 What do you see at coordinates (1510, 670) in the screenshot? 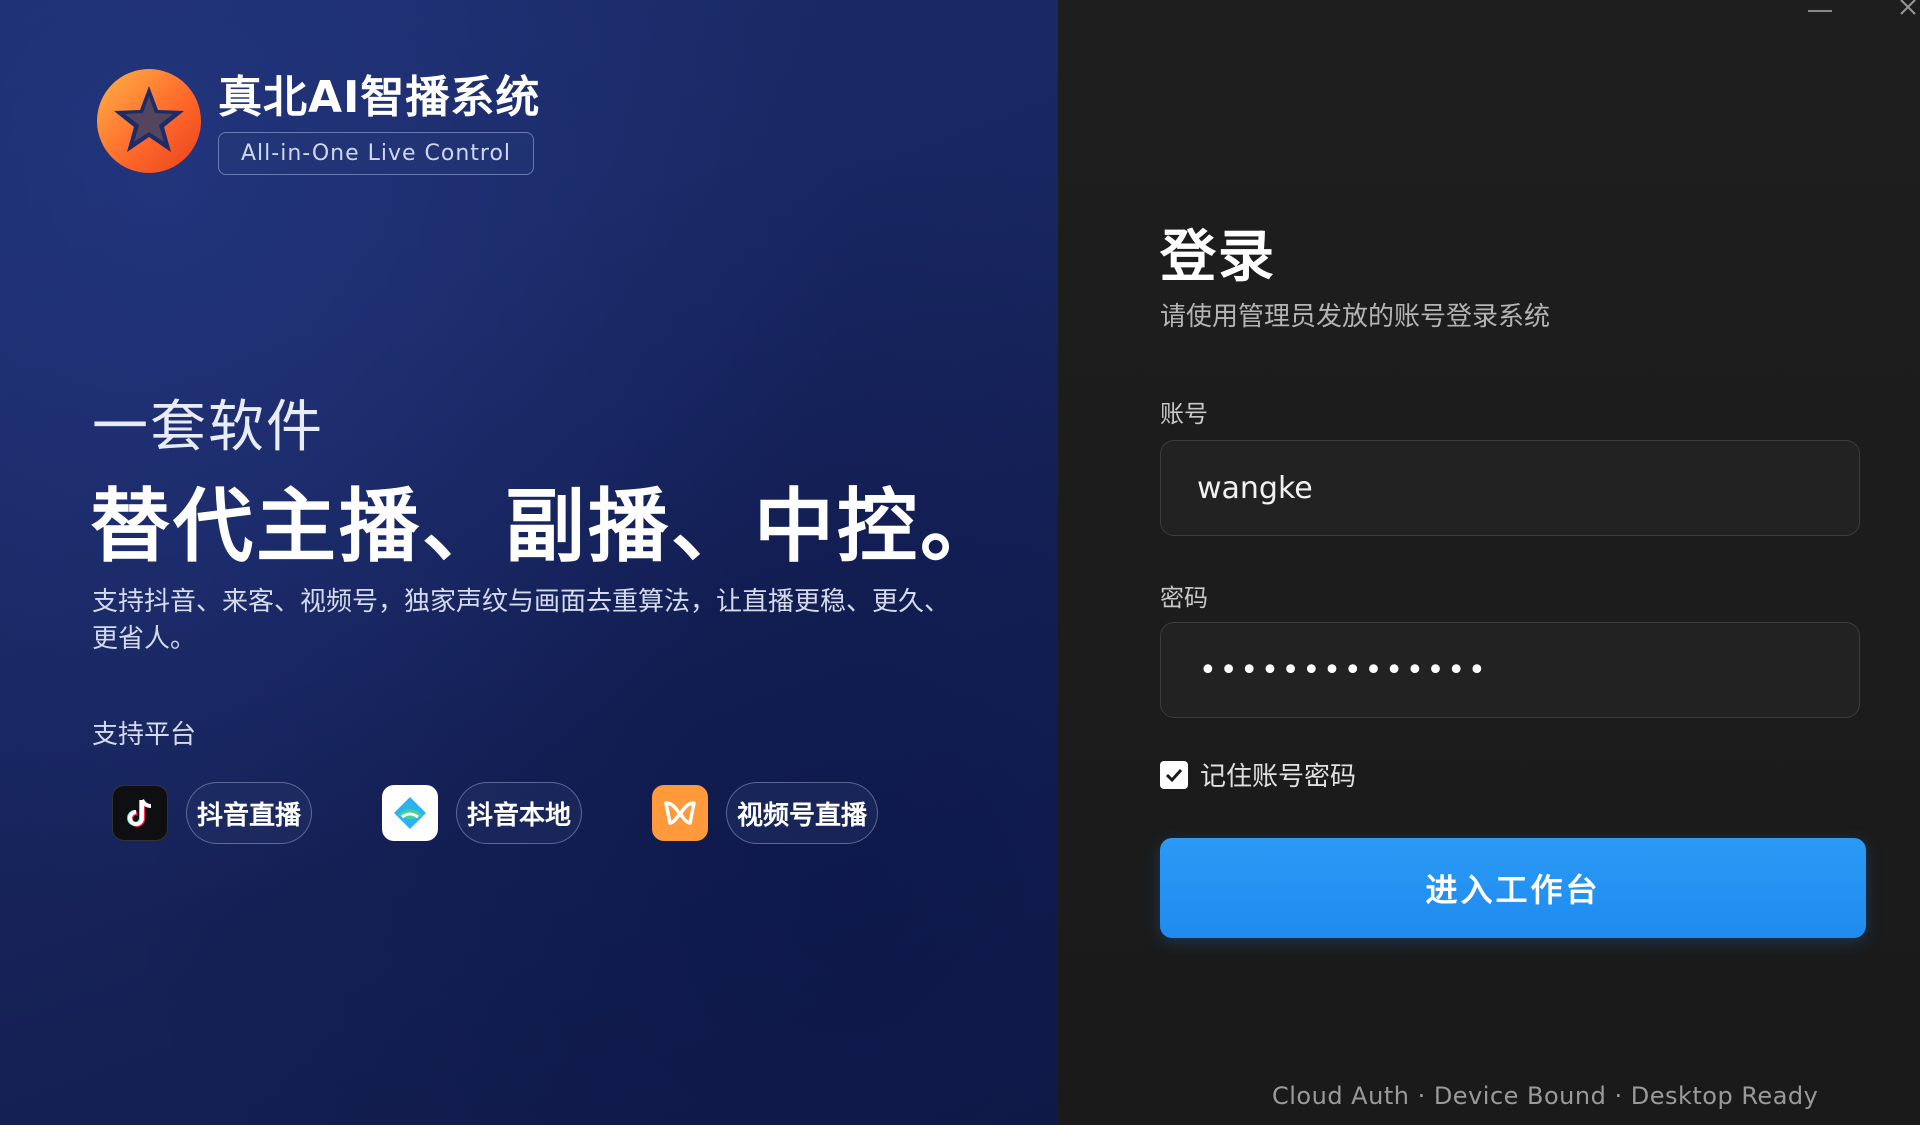
I see `password-field: ••••••••••••••` at bounding box center [1510, 670].